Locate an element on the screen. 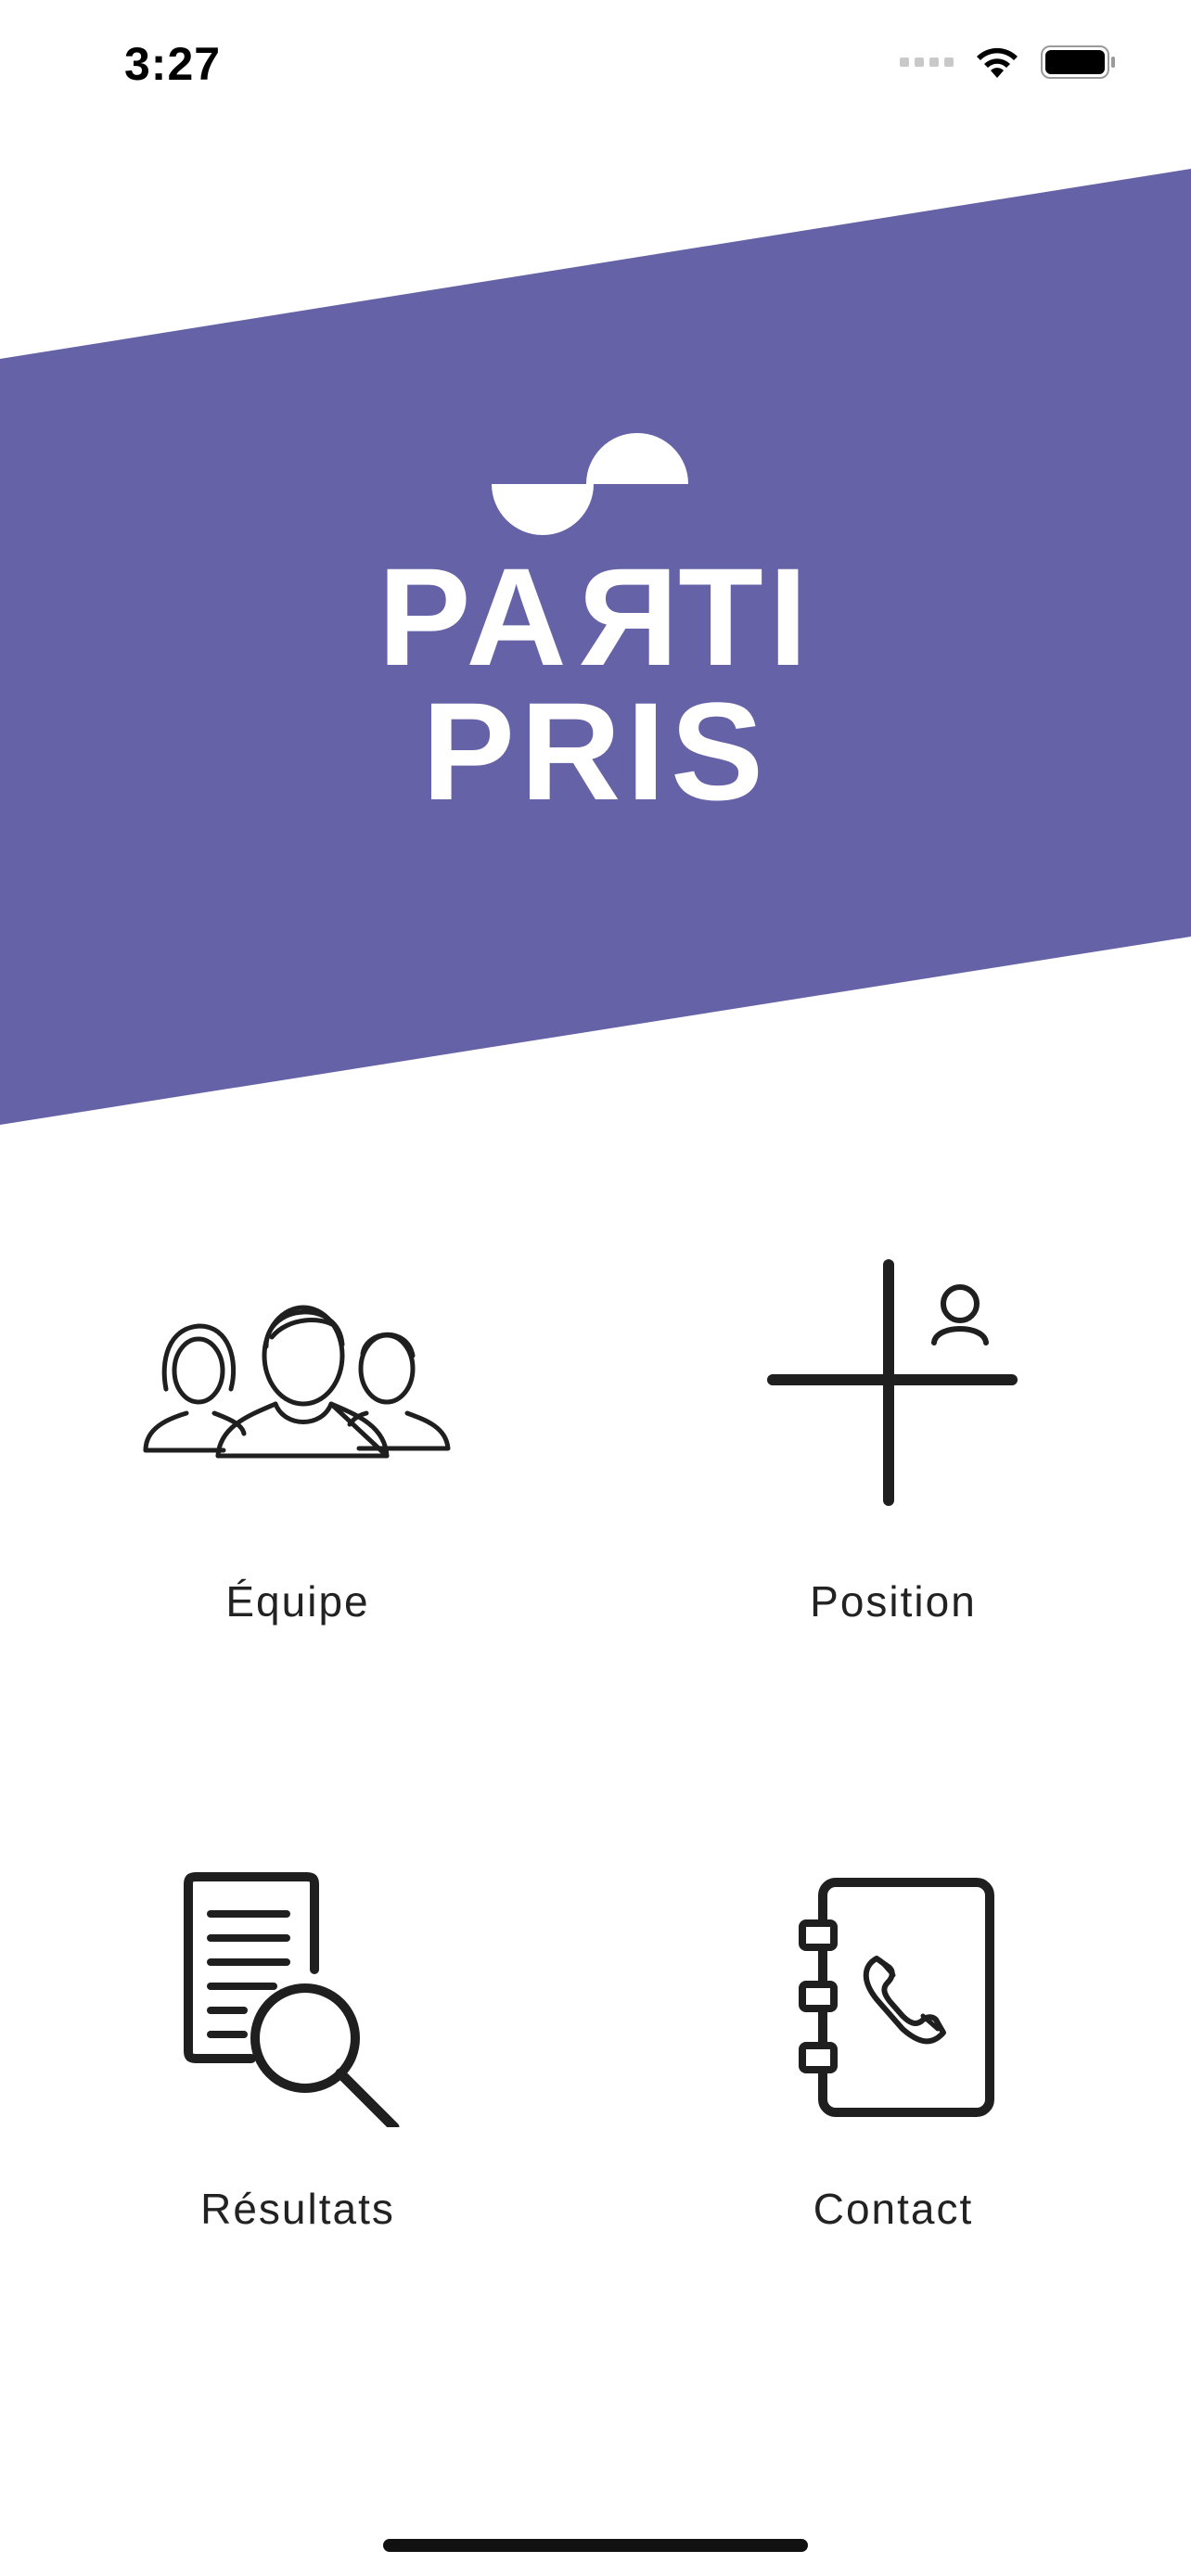  menu-item-position: Position is located at coordinates (894, 1484).